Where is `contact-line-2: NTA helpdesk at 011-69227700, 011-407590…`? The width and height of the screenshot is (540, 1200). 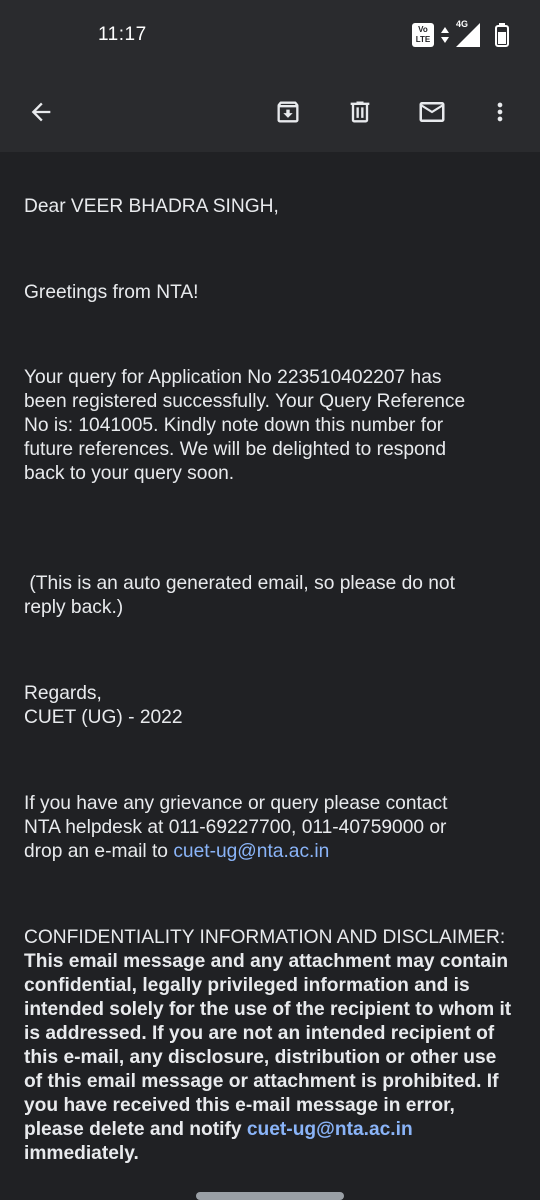 contact-line-2: NTA helpdesk at 011-69227700, 011-407590… is located at coordinates (235, 827).